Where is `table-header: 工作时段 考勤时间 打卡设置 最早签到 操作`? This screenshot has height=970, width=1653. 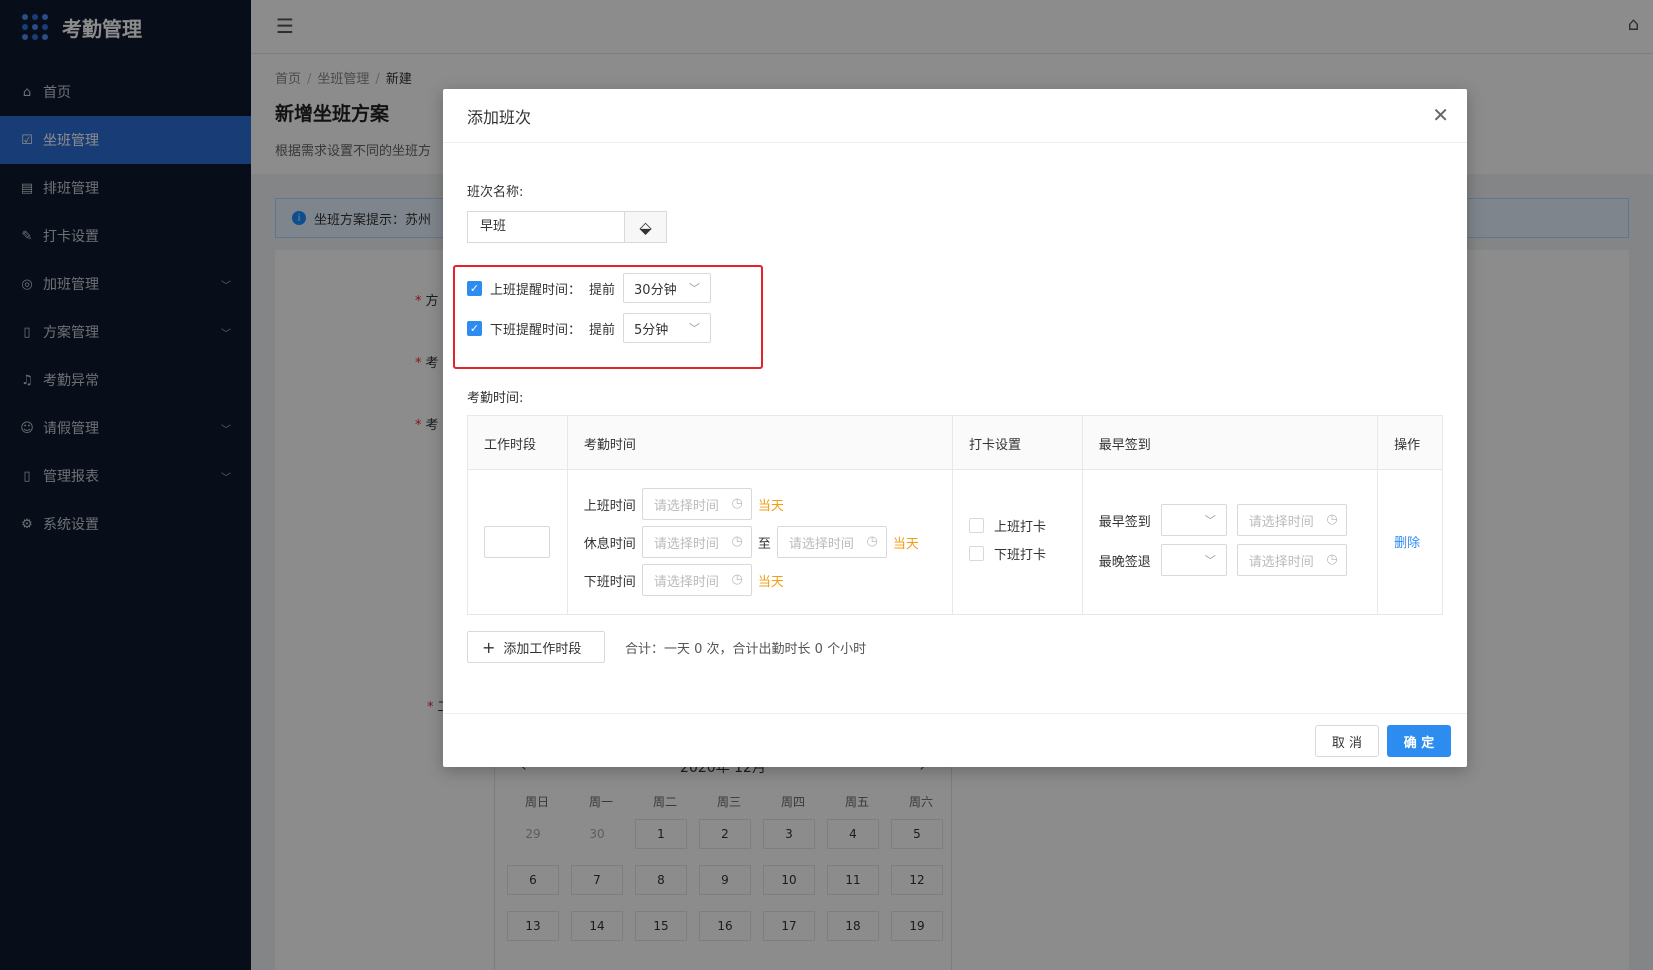
table-header: 工作时段 考勤时间 打卡设置 最早签到 操作 is located at coordinates (955, 443).